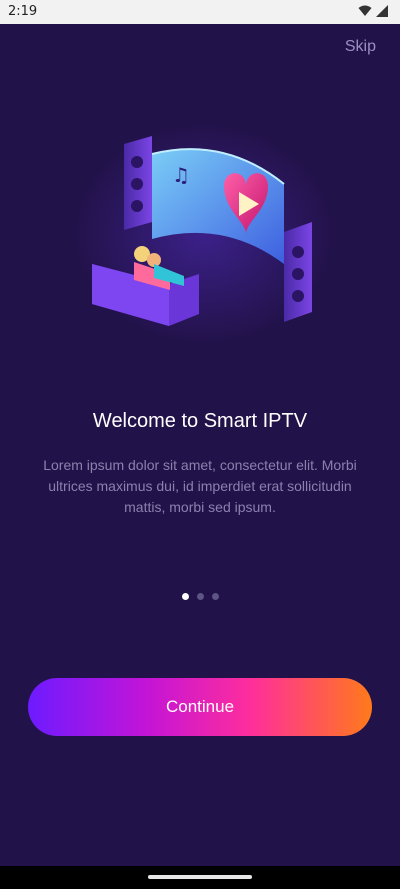 The height and width of the screenshot is (889, 400). What do you see at coordinates (200, 421) in the screenshot?
I see `welcome-title: Welcome to Smart IPTV` at bounding box center [200, 421].